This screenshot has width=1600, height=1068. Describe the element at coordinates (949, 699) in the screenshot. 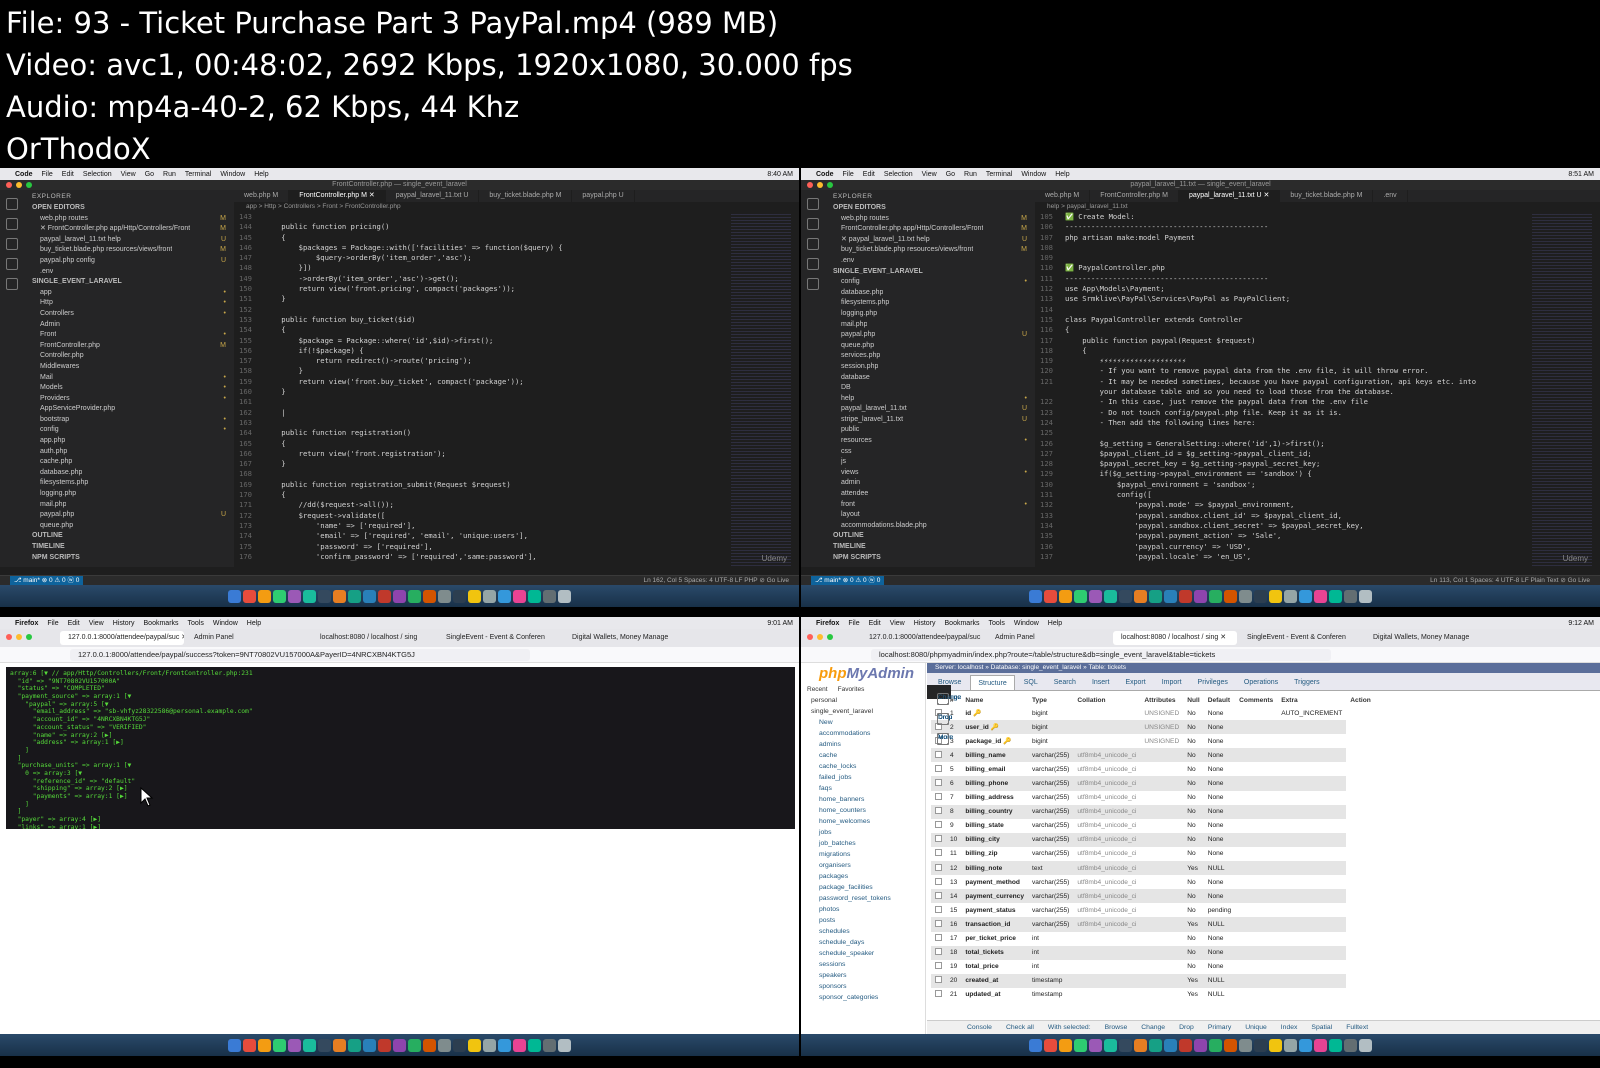

I see `action-link: Change` at that location.